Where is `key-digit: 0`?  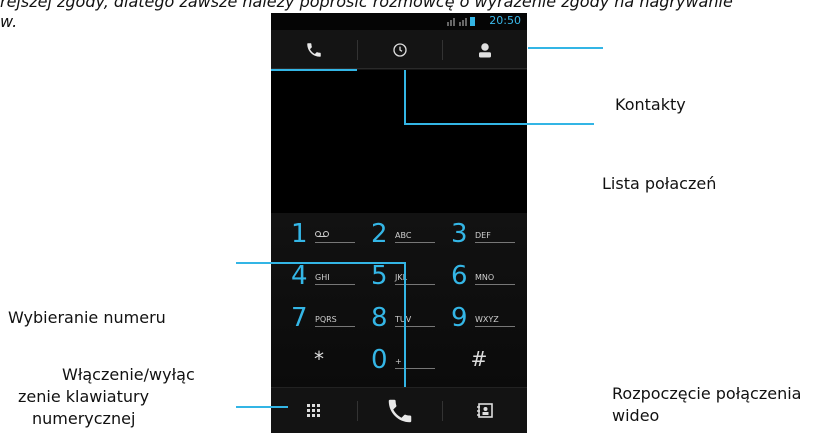 key-digit: 0 is located at coordinates (379, 360).